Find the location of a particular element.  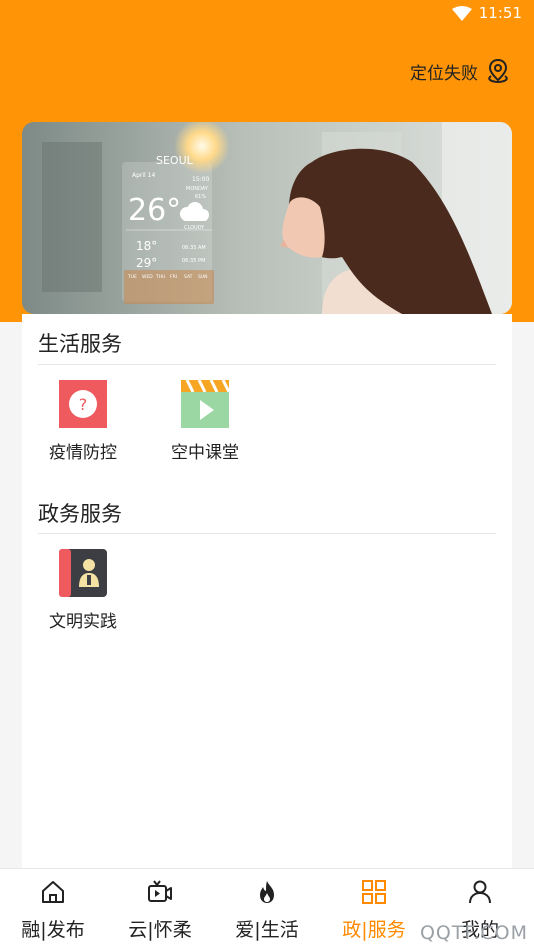

service-label: 空中课堂 is located at coordinates (205, 453).